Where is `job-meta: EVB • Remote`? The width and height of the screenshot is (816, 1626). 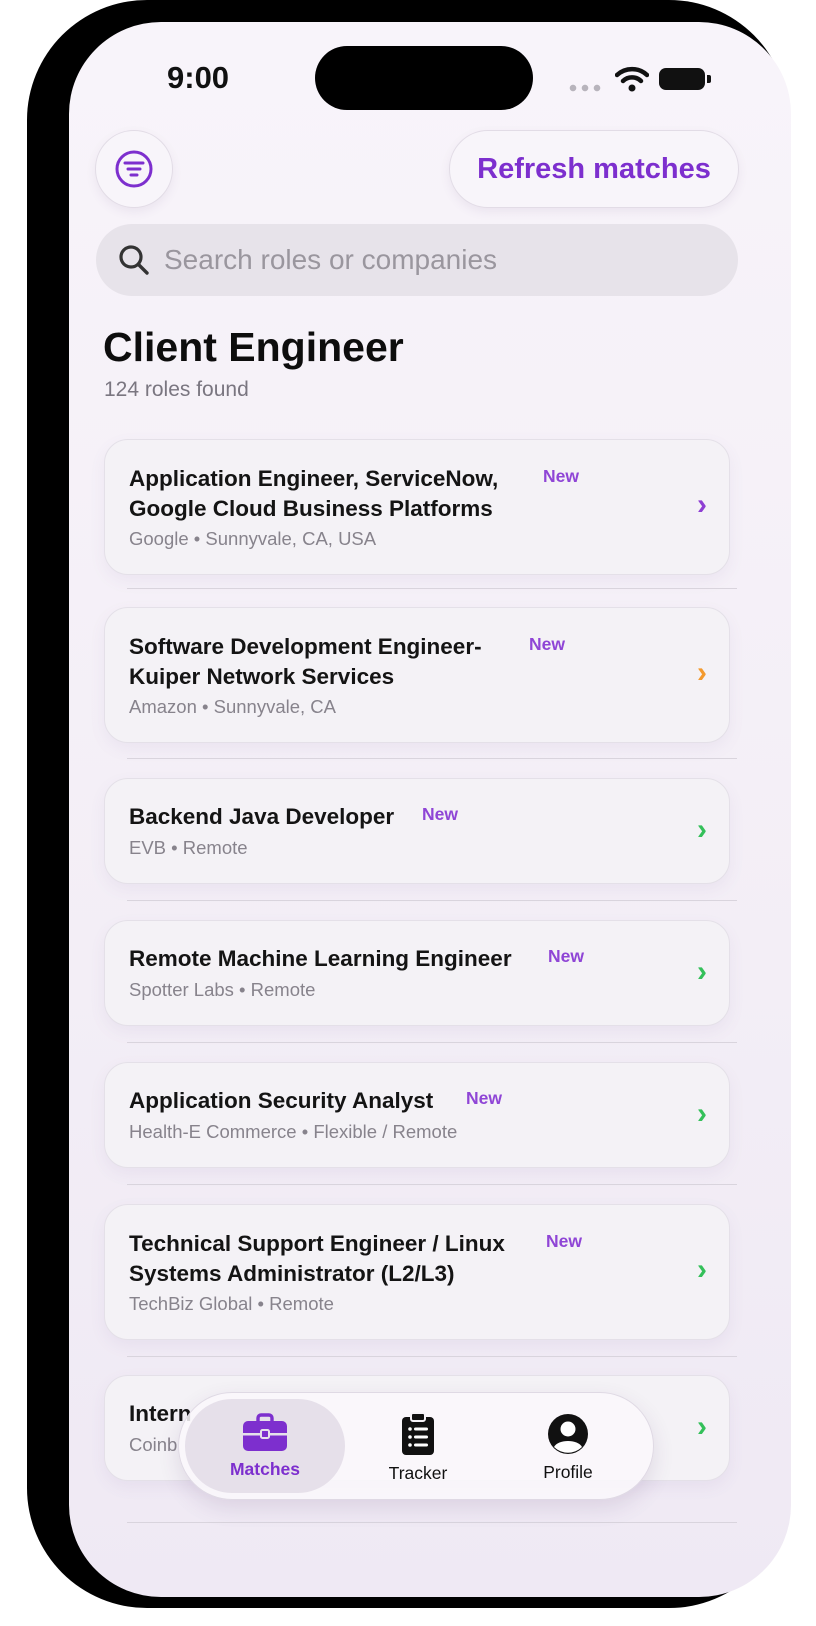 job-meta: EVB • Remote is located at coordinates (188, 847).